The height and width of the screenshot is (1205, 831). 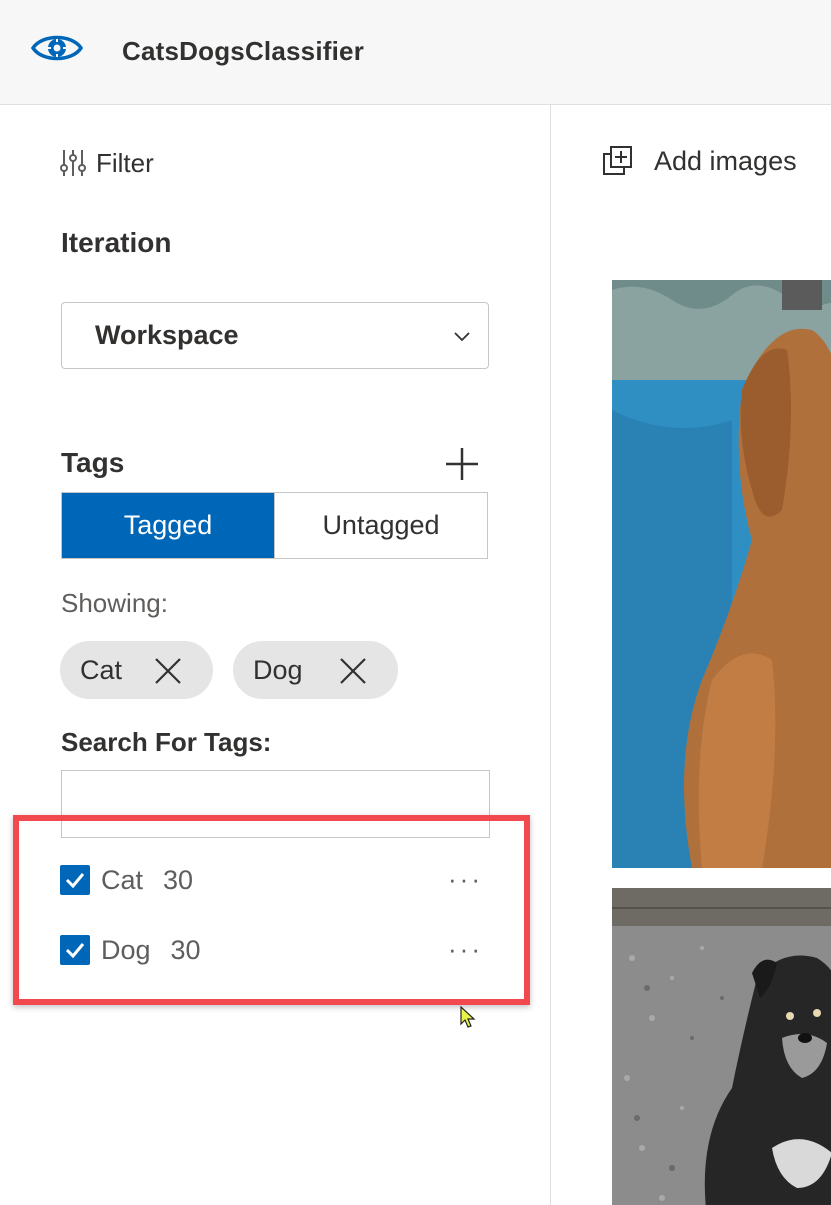 I want to click on tagged-button: Tagged, so click(x=168, y=525).